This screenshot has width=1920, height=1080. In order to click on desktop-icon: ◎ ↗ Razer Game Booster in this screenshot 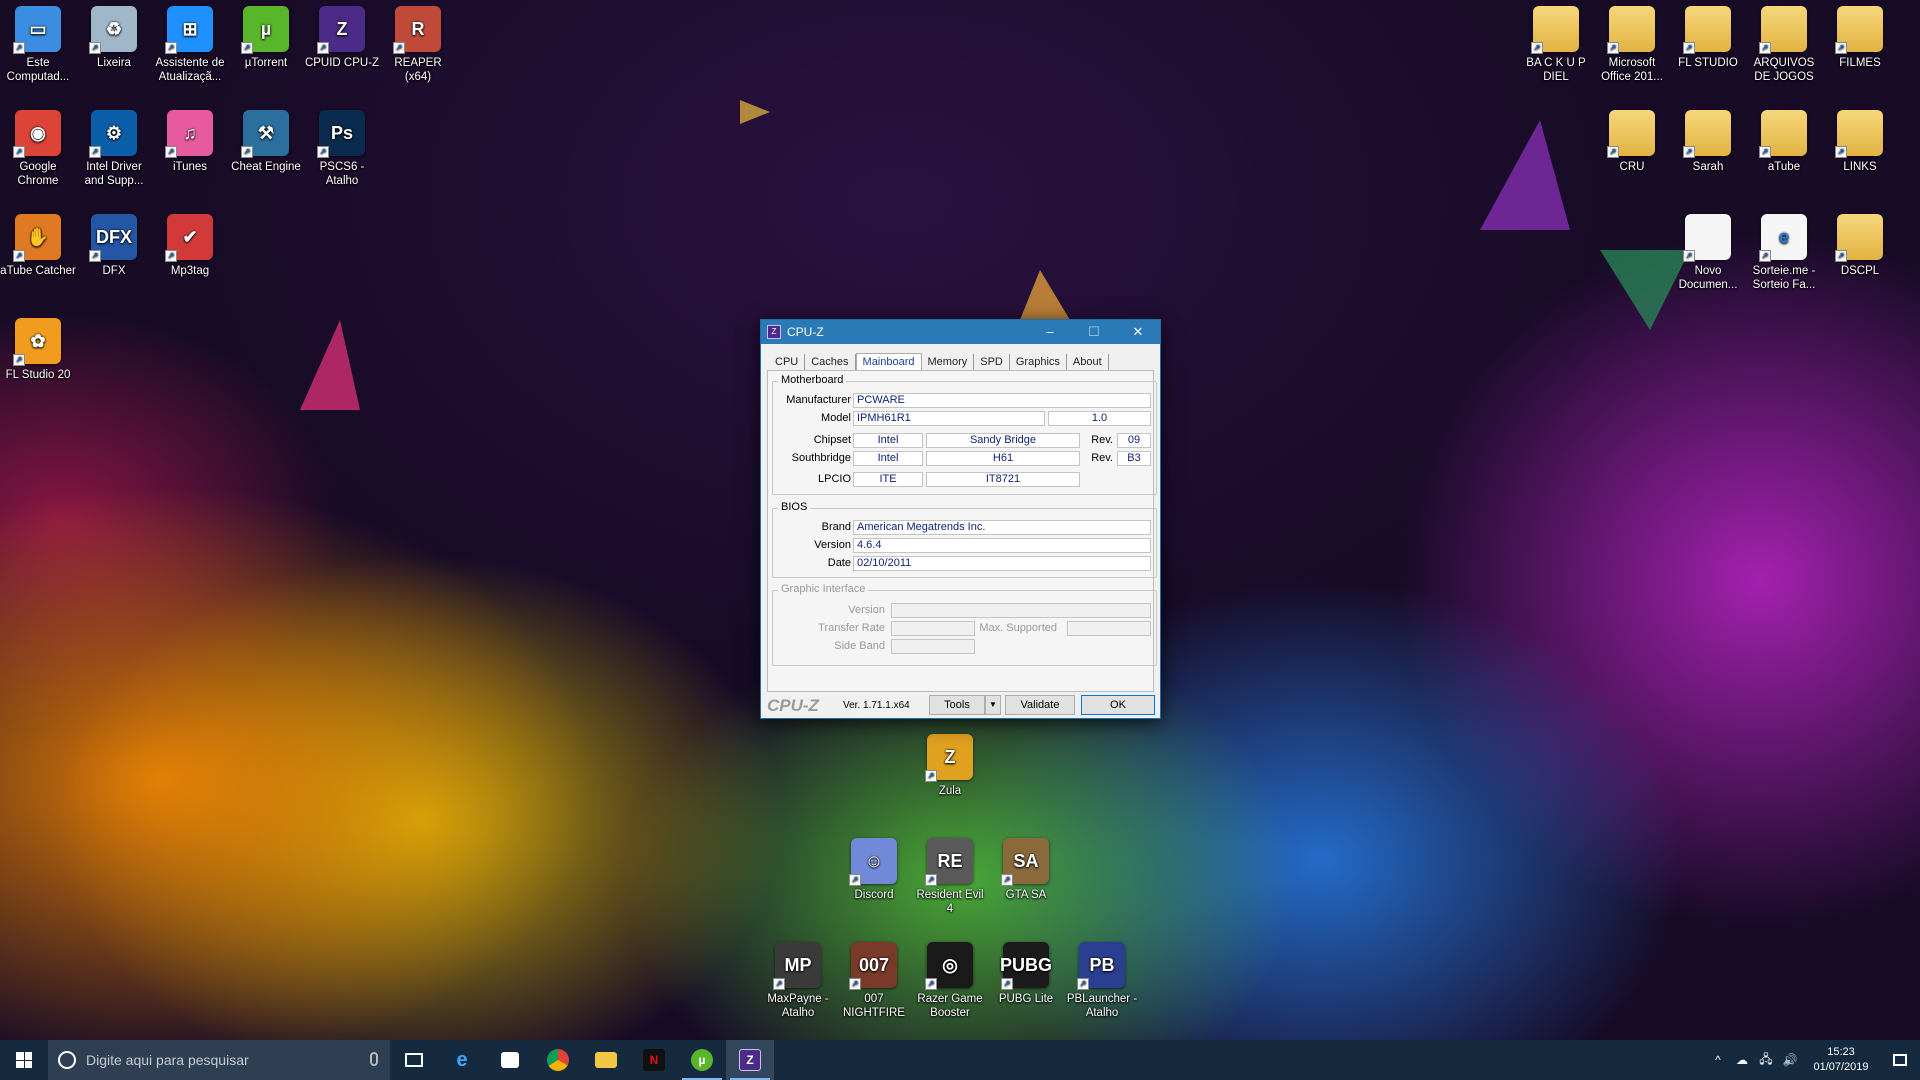, I will do `click(950, 981)`.